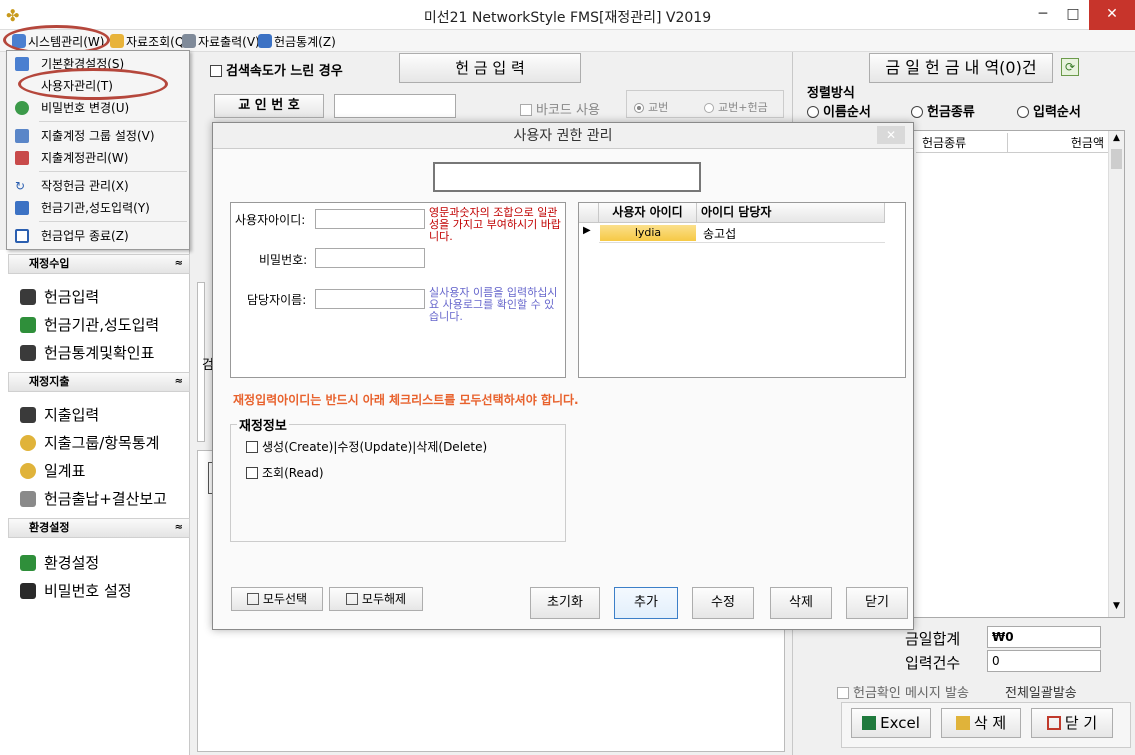 This screenshot has height=755, width=1135. I want to click on menu-item-member-input: 헌금기관,성도입력(Y), so click(98, 208).